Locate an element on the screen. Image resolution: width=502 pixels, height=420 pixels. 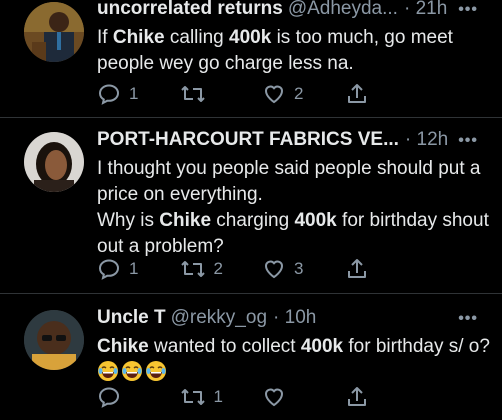
retweet-count: 2 is located at coordinates (218, 268).